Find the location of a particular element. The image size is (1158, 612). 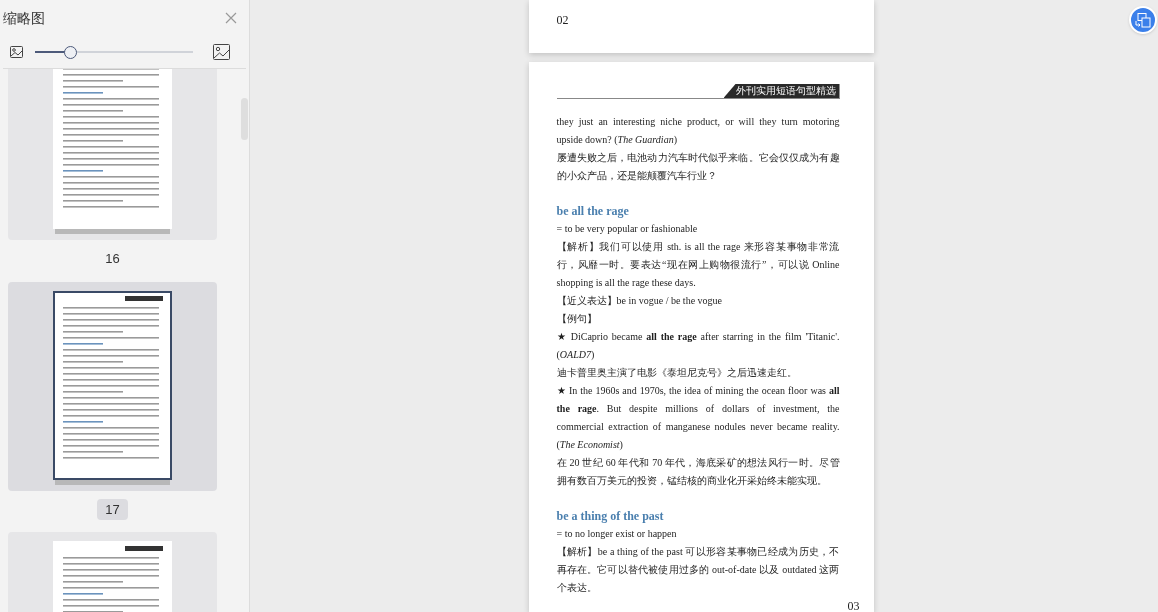

small-image-icon is located at coordinates (16, 52).